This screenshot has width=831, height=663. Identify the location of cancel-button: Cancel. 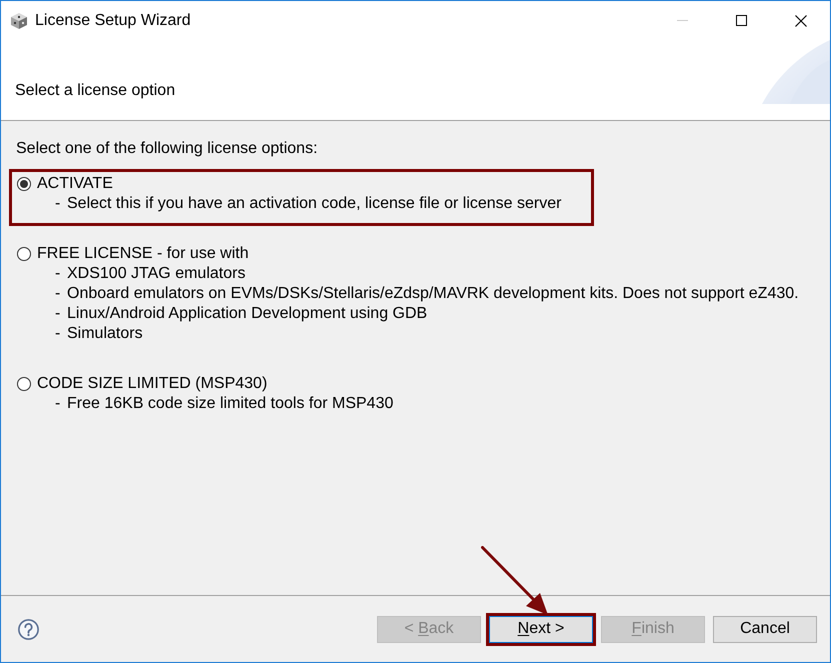
(765, 629).